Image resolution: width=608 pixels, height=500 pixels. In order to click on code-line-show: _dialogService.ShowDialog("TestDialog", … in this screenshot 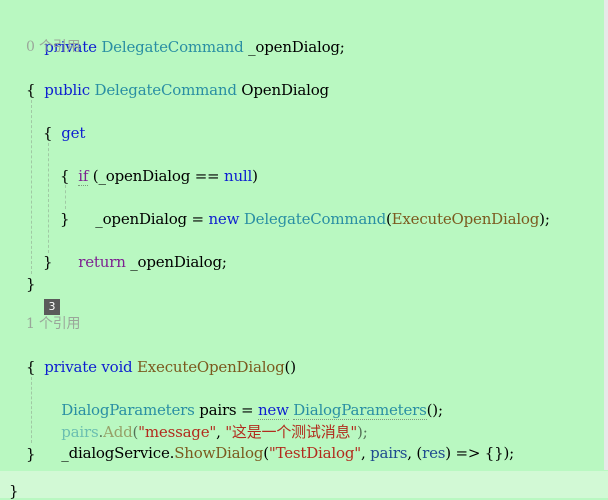, I will do `click(278, 442)`.